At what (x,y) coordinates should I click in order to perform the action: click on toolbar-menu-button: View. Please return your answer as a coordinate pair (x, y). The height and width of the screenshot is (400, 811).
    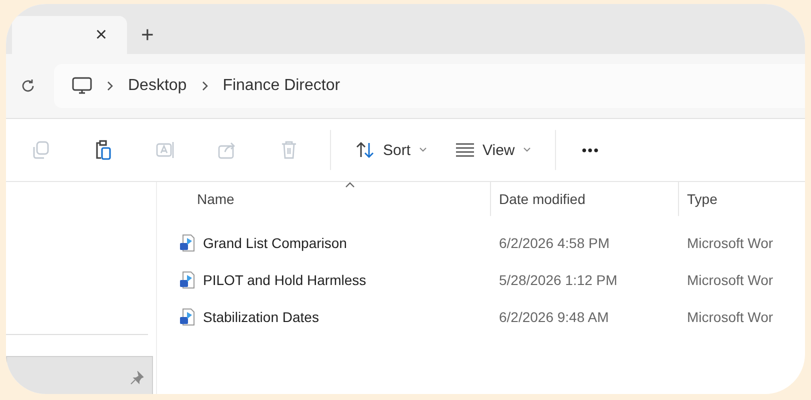
    Looking at the image, I should click on (492, 150).